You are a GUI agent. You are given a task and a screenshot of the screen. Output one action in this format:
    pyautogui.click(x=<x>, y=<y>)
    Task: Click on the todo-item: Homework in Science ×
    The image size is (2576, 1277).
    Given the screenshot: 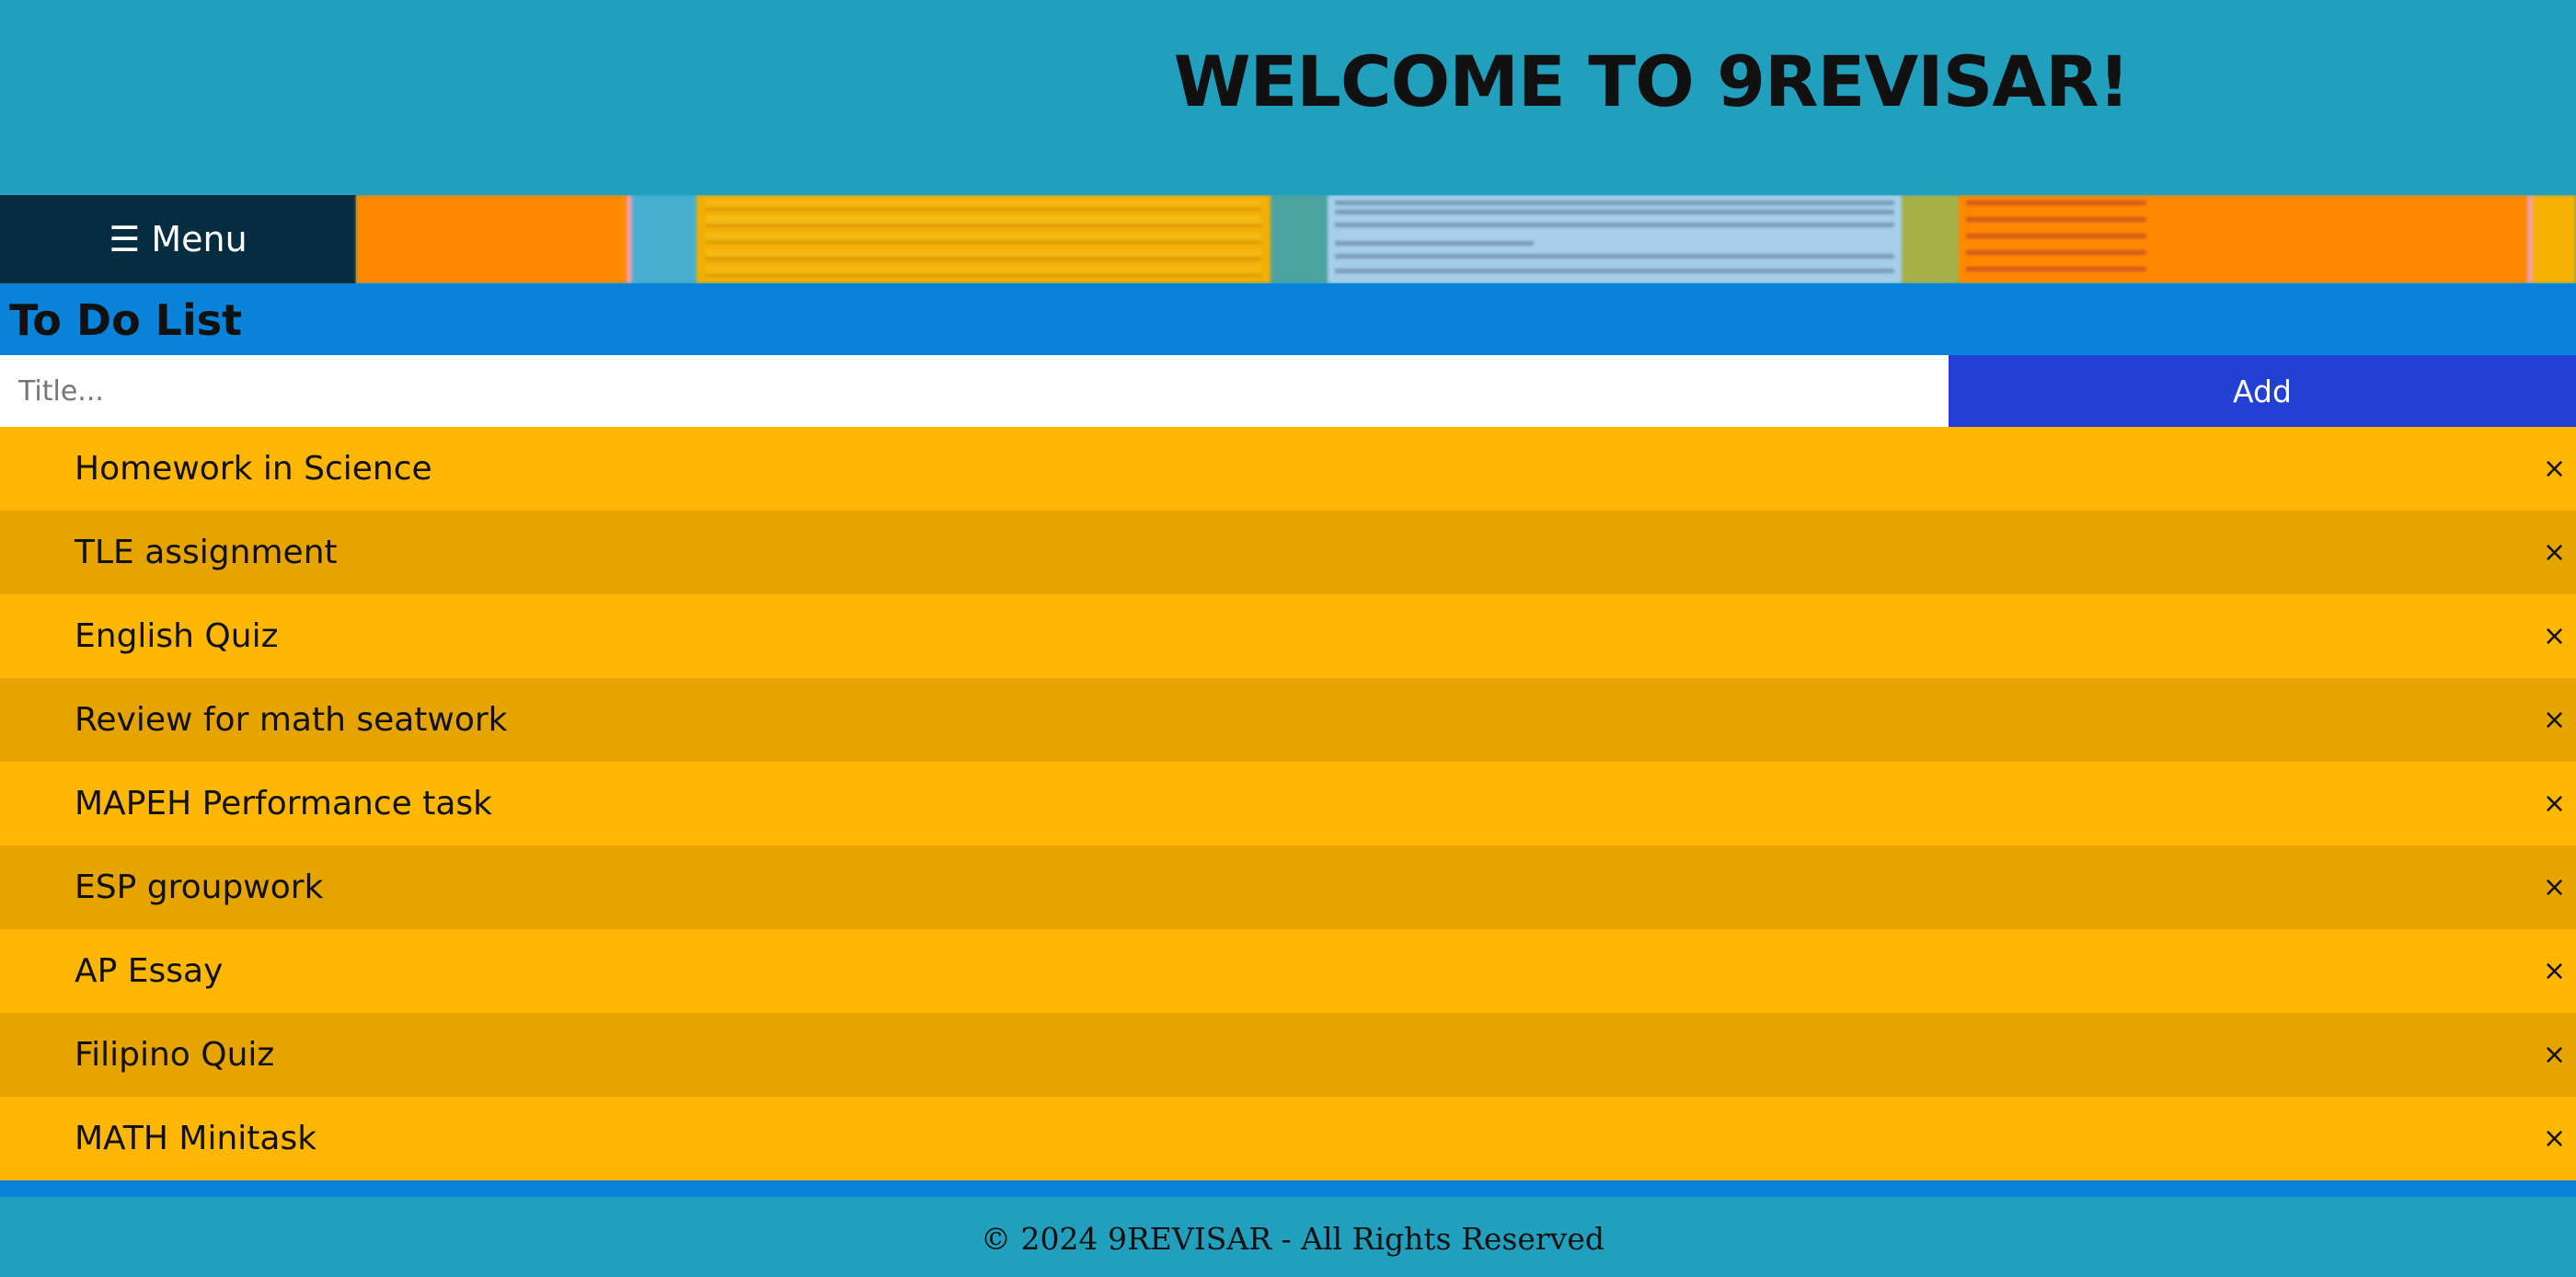 What is the action you would take?
    pyautogui.click(x=1288, y=469)
    